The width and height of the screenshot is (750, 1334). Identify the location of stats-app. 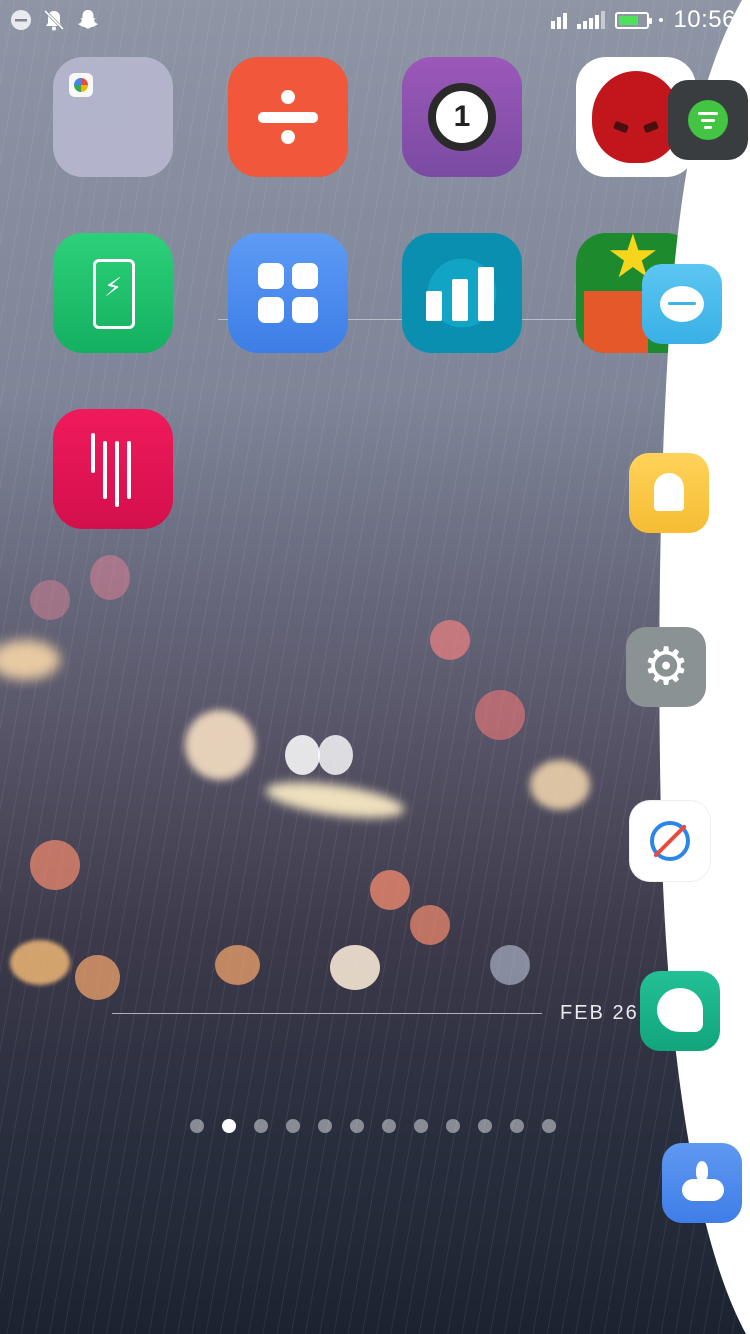
(462, 293).